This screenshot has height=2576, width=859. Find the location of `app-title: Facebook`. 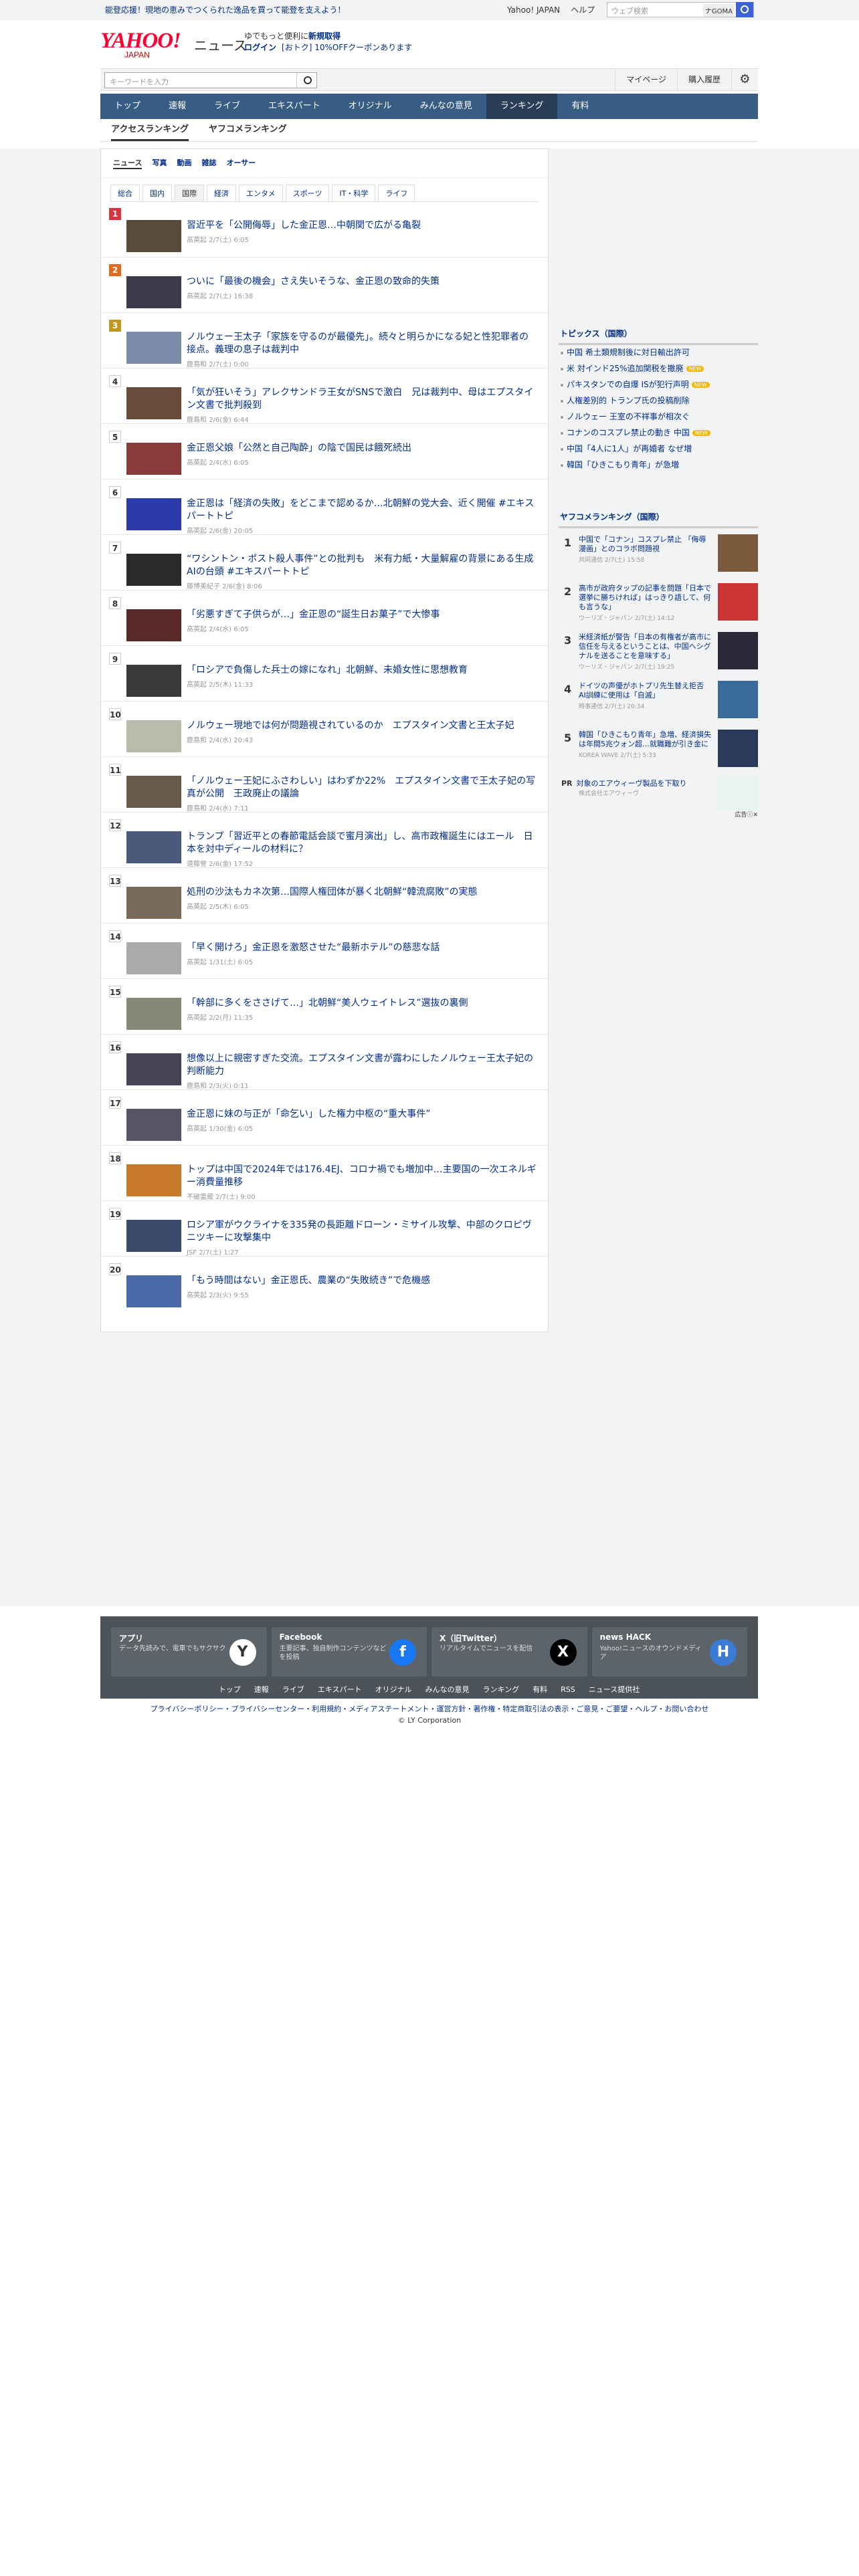

app-title: Facebook is located at coordinates (301, 1637).